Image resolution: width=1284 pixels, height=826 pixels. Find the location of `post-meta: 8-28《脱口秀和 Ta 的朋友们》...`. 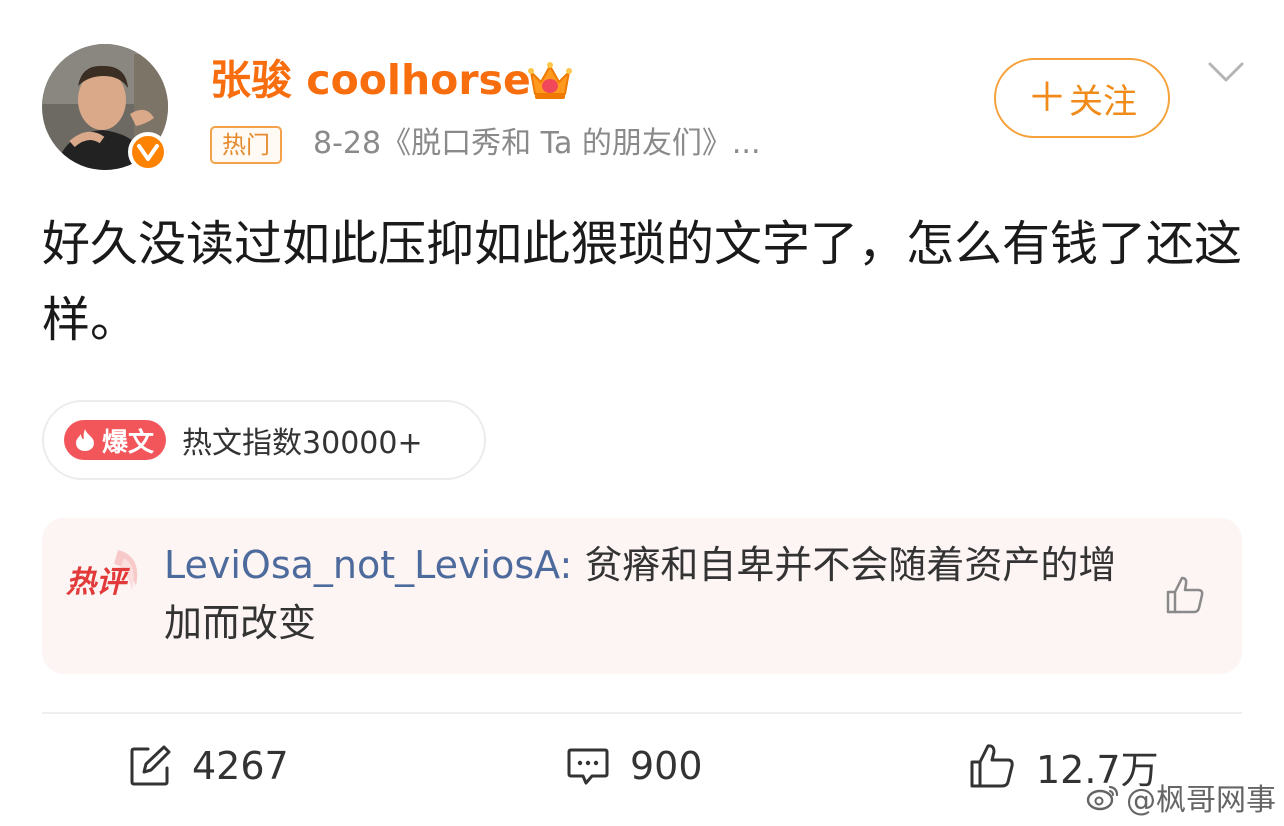

post-meta: 8-28《脱口秀和 Ta 的朋友们》... is located at coordinates (537, 144).